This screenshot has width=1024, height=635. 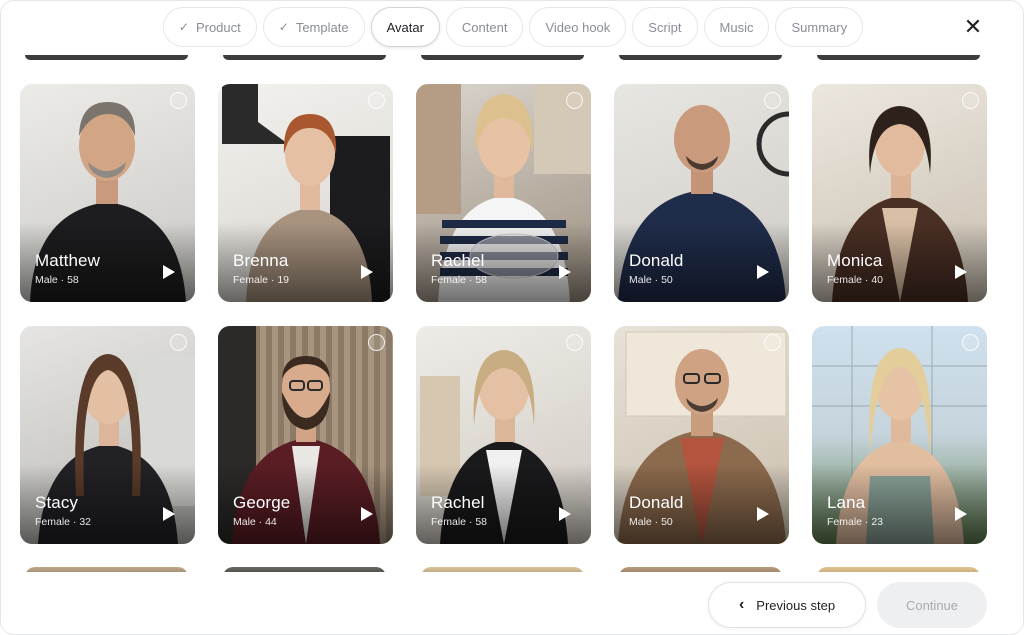 I want to click on step-label: Music, so click(x=736, y=27).